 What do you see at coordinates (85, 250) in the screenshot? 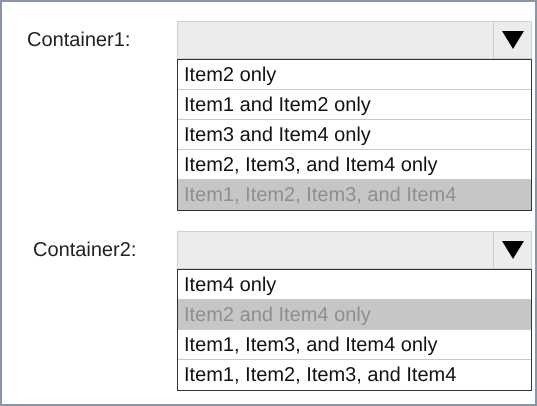
I see `container-label: Container2:` at bounding box center [85, 250].